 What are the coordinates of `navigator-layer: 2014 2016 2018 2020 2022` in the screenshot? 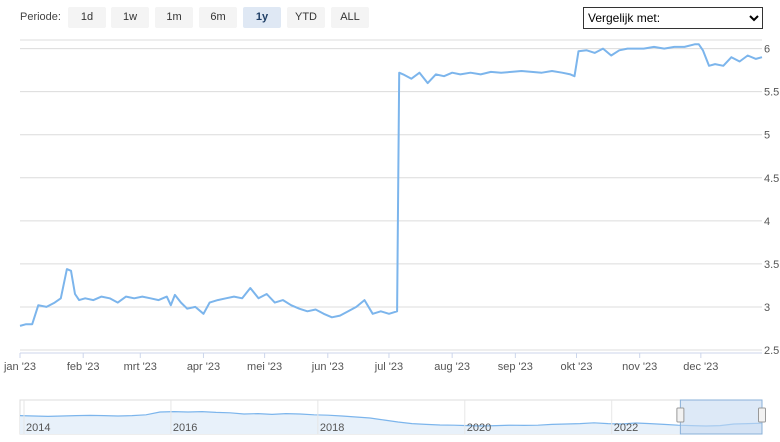 It's located at (392, 417).